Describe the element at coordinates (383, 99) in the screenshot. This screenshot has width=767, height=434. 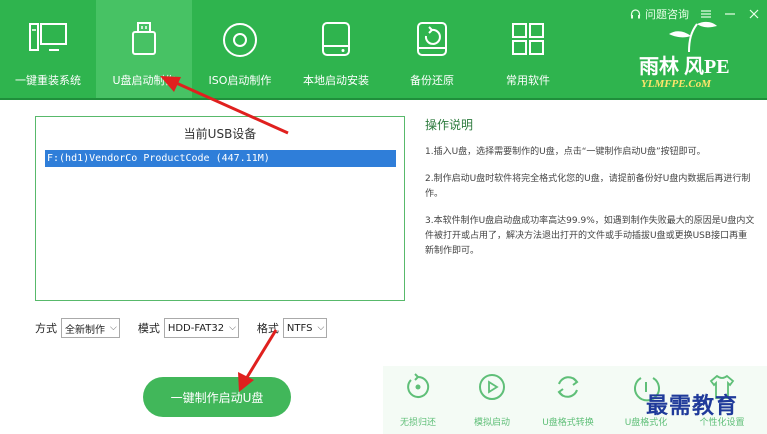
I see `header-divider` at that location.